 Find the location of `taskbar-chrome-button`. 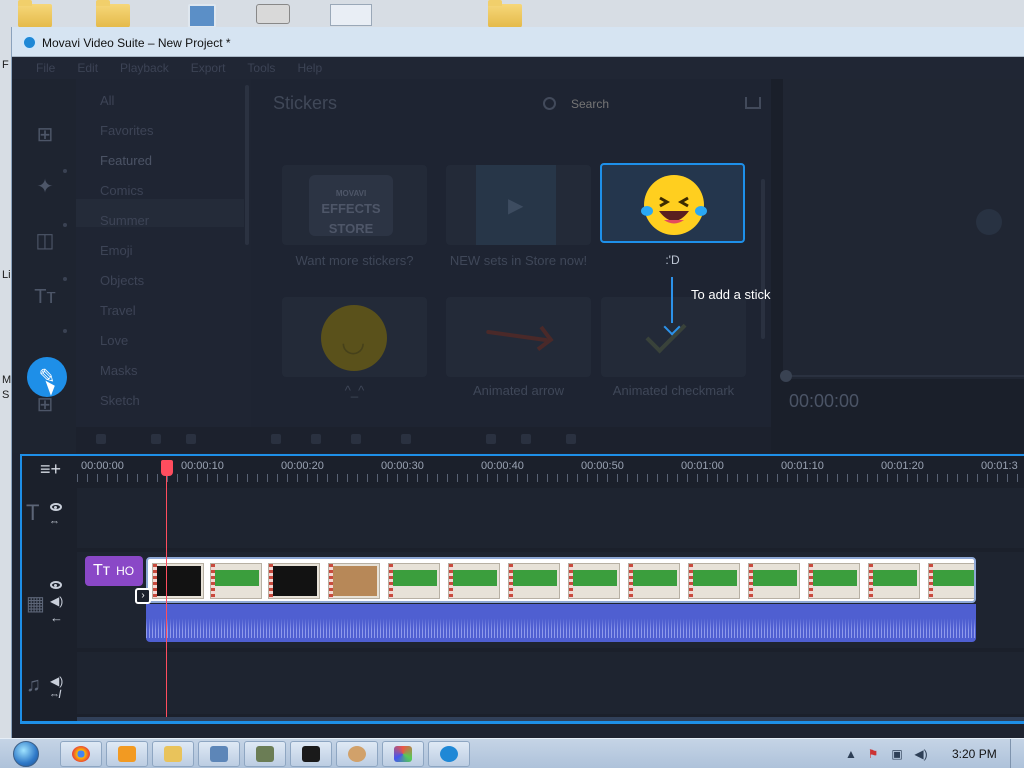

taskbar-chrome-button is located at coordinates (81, 754).